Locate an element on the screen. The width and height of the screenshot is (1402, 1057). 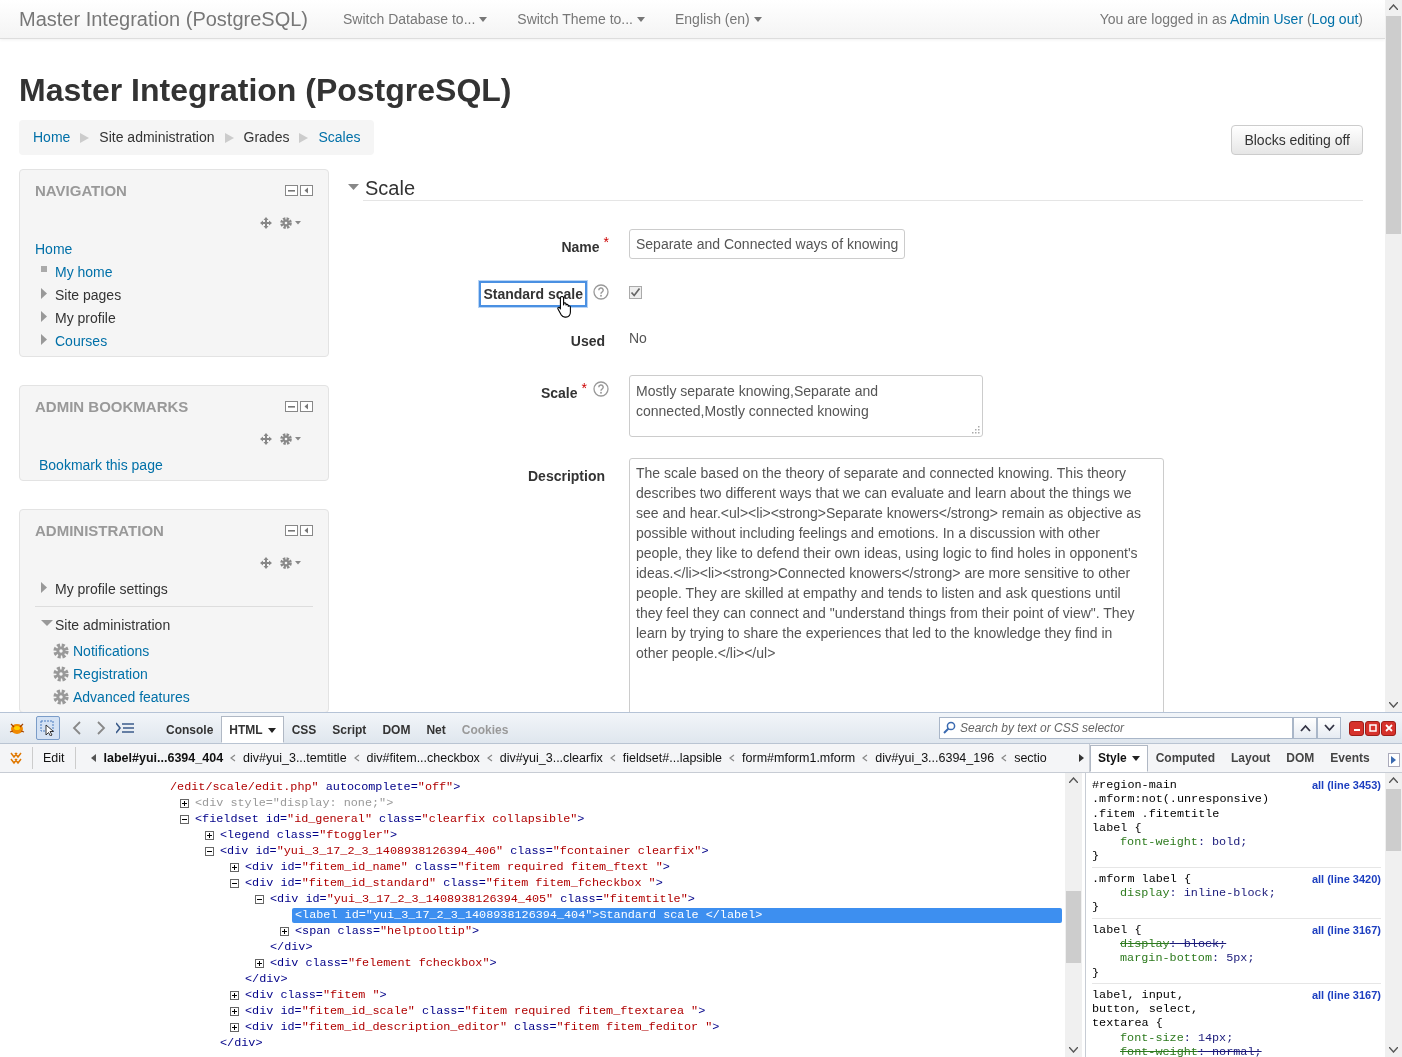
html-line: <div class="fitem "> is located at coordinates (316, 995).